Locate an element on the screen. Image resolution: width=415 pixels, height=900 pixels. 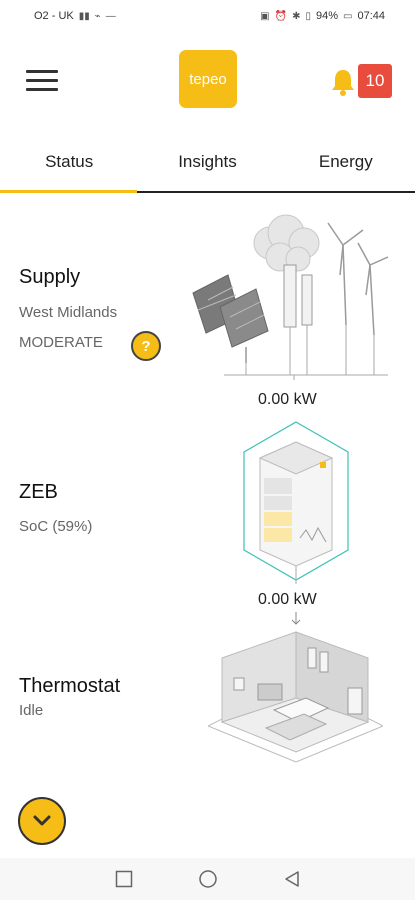
square-icon is located at coordinates (123, 879).